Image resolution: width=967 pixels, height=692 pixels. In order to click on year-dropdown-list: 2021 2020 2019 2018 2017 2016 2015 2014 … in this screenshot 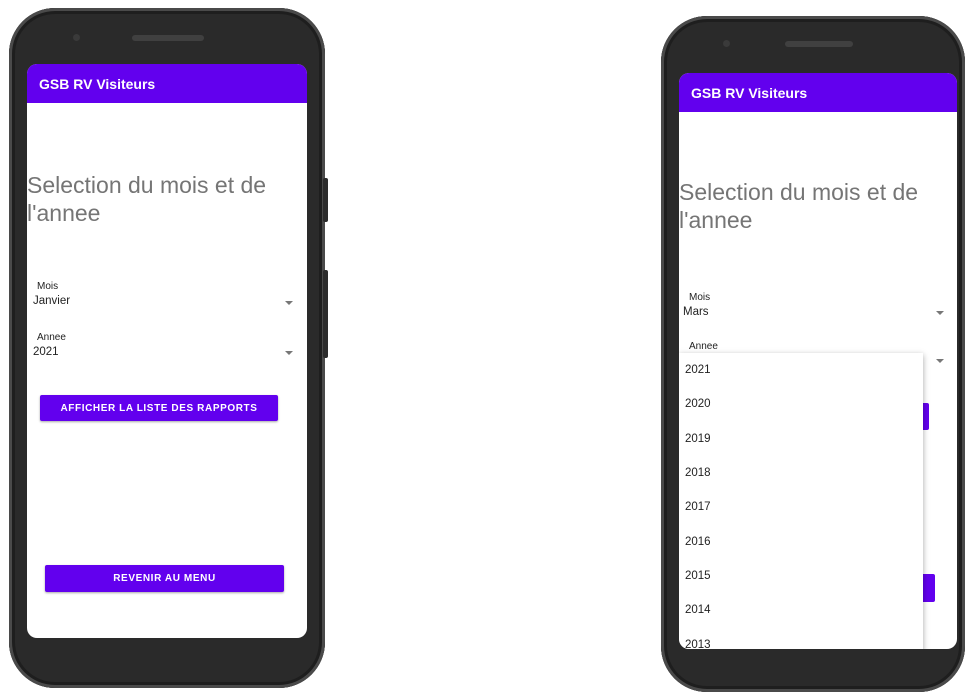, I will do `click(801, 501)`.